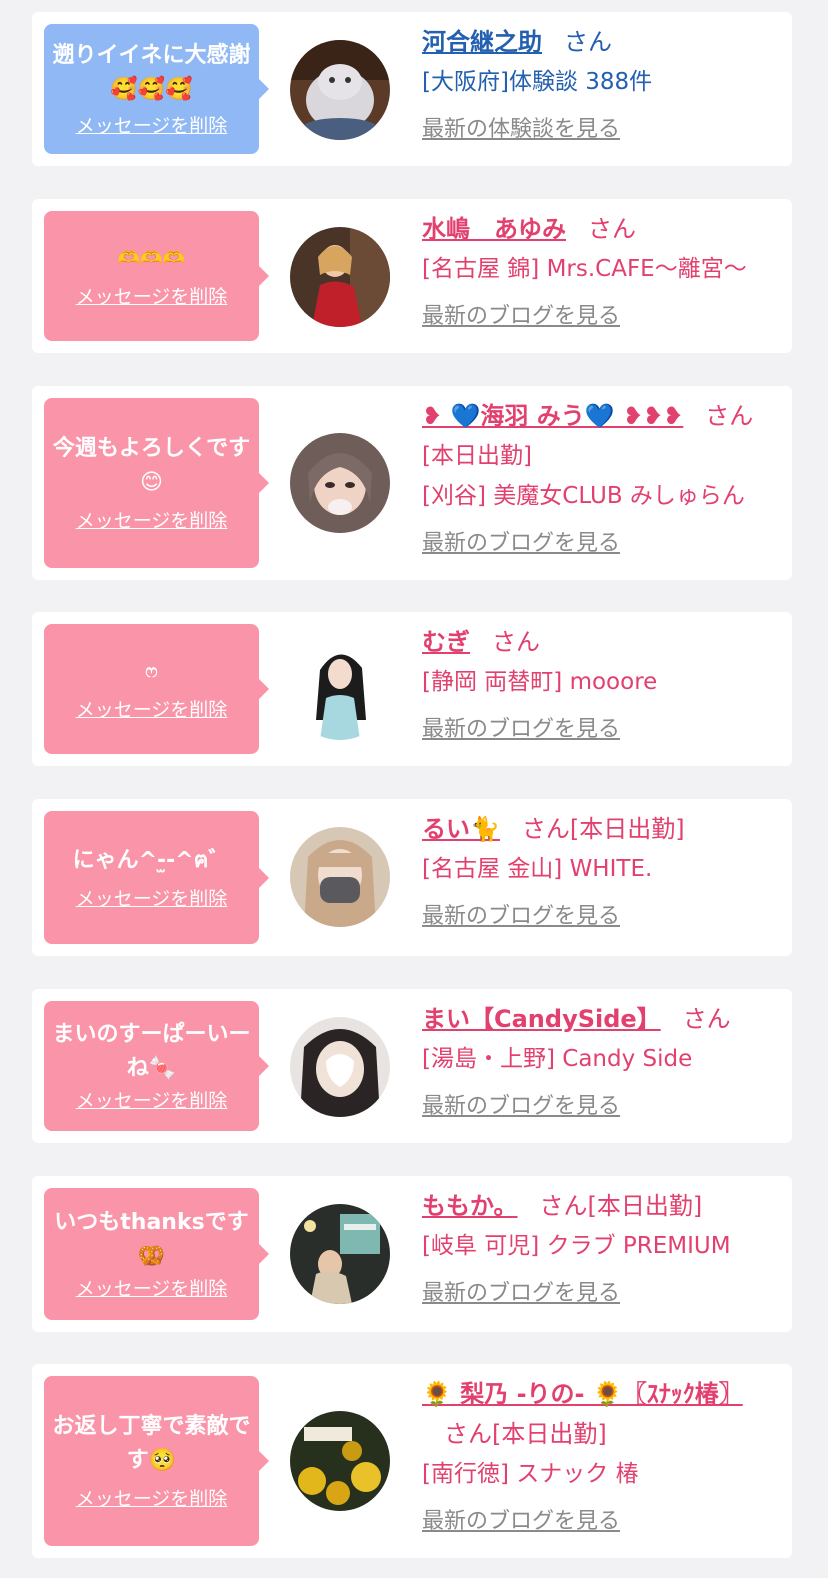 The height and width of the screenshot is (1578, 828). Describe the element at coordinates (602, 130) in the screenshot. I see `latest-link: 最新の体験談を見る` at that location.